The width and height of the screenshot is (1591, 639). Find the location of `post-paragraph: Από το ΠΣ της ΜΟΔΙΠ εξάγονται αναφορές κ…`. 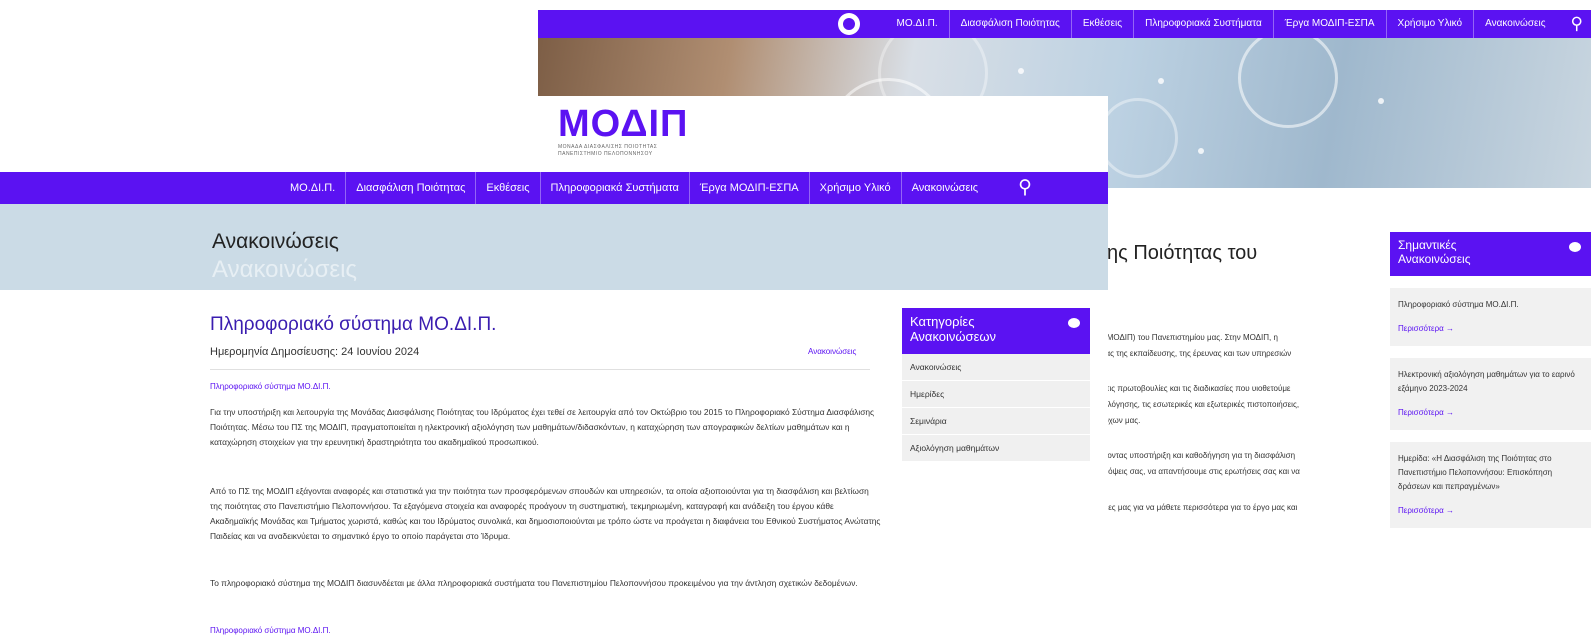

post-paragraph: Από το ΠΣ της ΜΟΔΙΠ εξάγονται αναφορές κ… is located at coordinates (545, 513).